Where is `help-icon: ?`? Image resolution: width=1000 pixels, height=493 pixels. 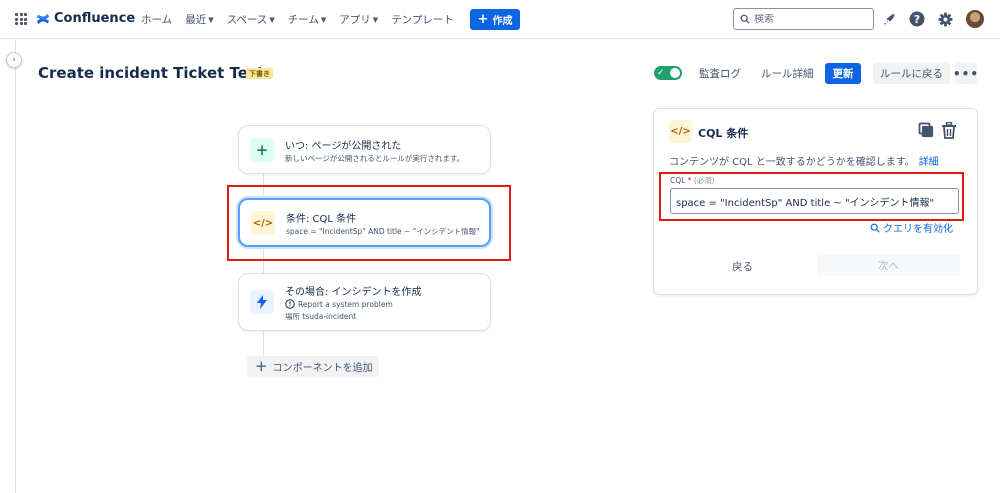
help-icon: ? is located at coordinates (917, 19).